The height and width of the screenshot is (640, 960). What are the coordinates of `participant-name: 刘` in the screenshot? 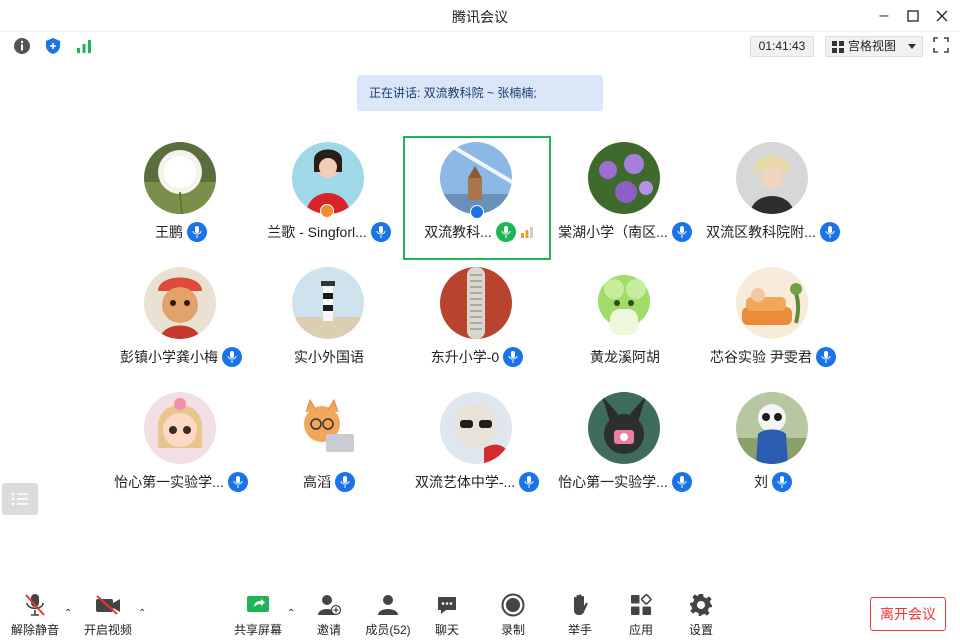 It's located at (761, 482).